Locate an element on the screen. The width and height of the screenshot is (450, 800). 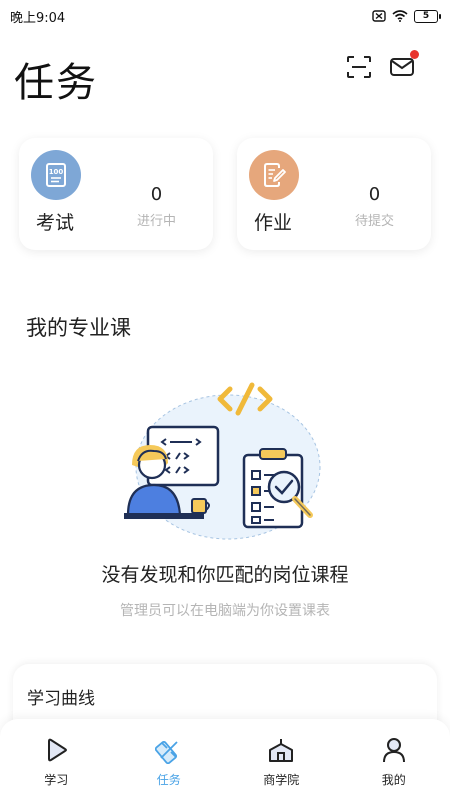
homework-card: 作业 0 待提交 is located at coordinates (334, 194).